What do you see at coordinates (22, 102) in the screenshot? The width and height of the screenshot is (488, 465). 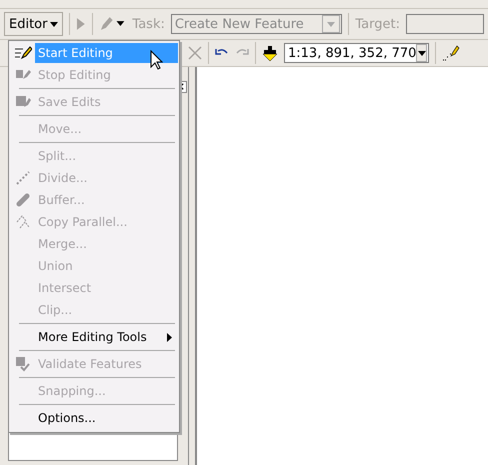 I see `save-icon` at bounding box center [22, 102].